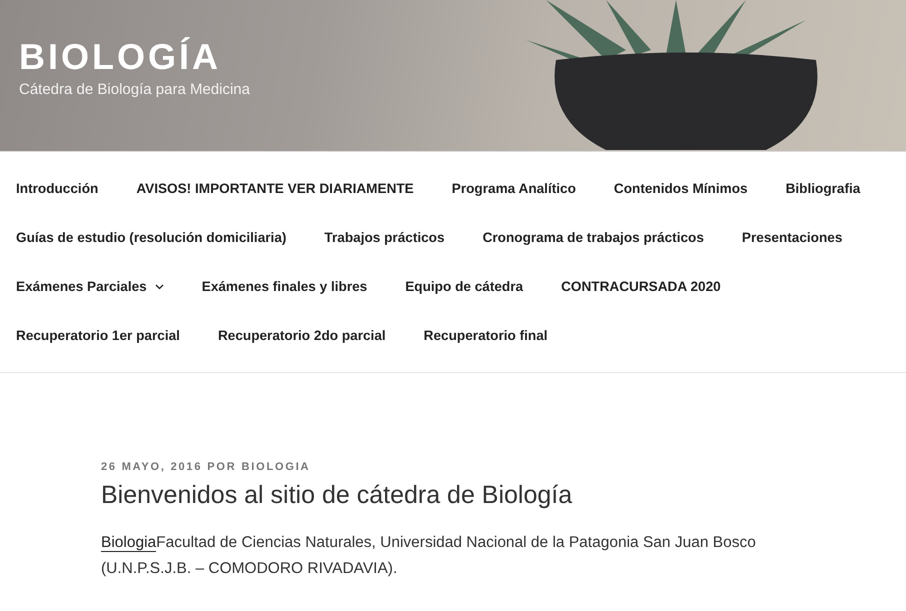 The image size is (906, 611). What do you see at coordinates (486, 335) in the screenshot?
I see `menu-item: Recuperatorio final` at bounding box center [486, 335].